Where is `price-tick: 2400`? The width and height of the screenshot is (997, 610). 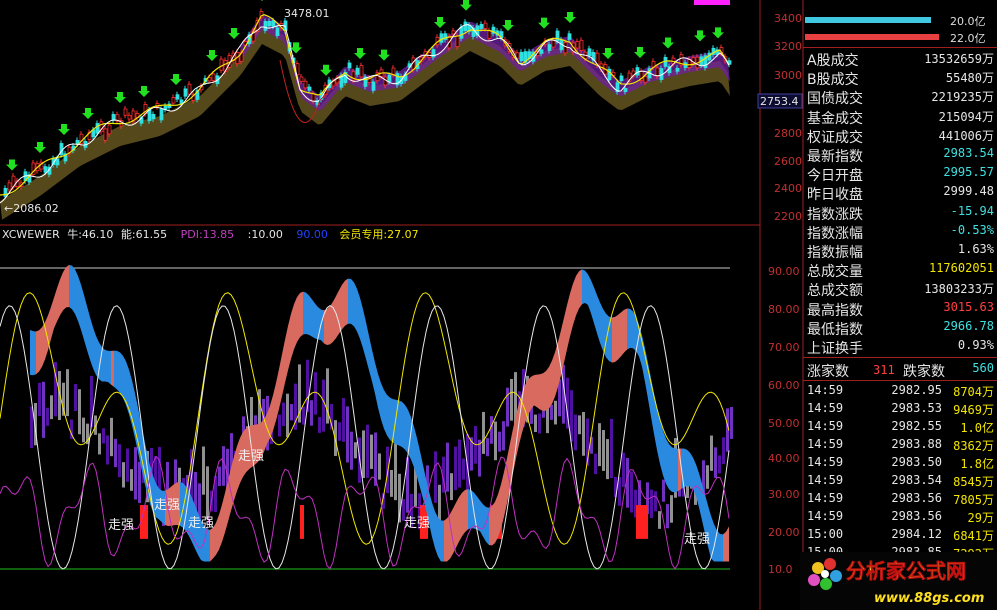
price-tick: 2400 is located at coordinates (788, 188).